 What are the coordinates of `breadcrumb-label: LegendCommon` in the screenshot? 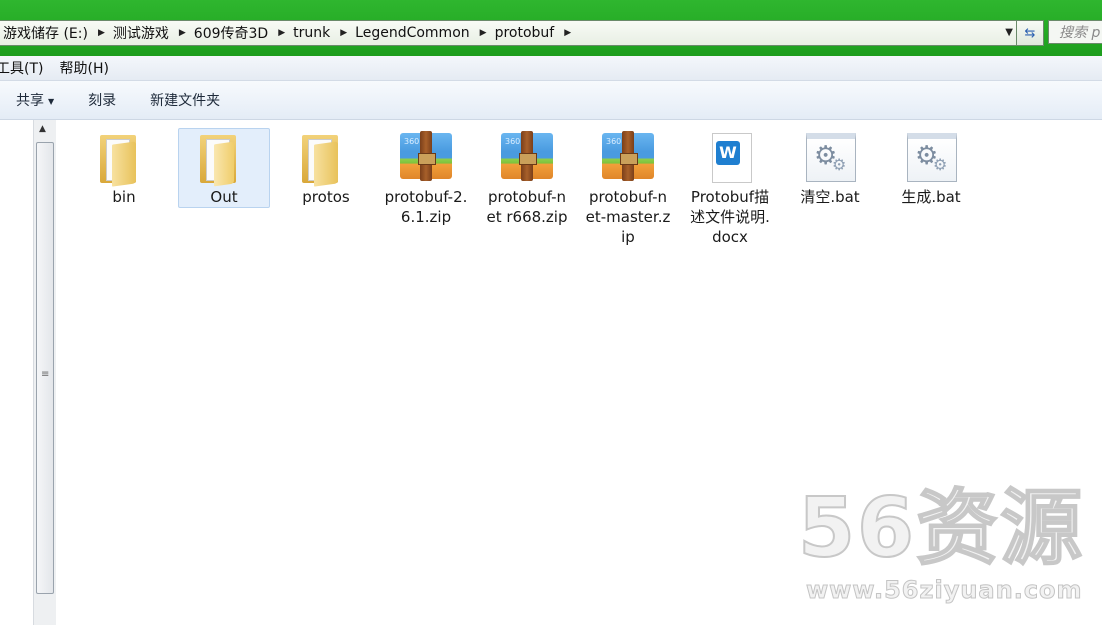 It's located at (413, 33).